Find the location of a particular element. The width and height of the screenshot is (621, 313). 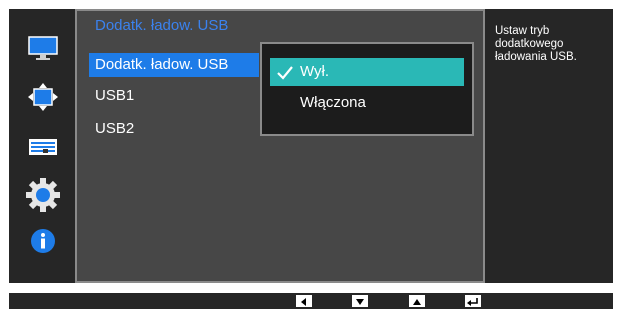

monitor-icon is located at coordinates (43, 48).